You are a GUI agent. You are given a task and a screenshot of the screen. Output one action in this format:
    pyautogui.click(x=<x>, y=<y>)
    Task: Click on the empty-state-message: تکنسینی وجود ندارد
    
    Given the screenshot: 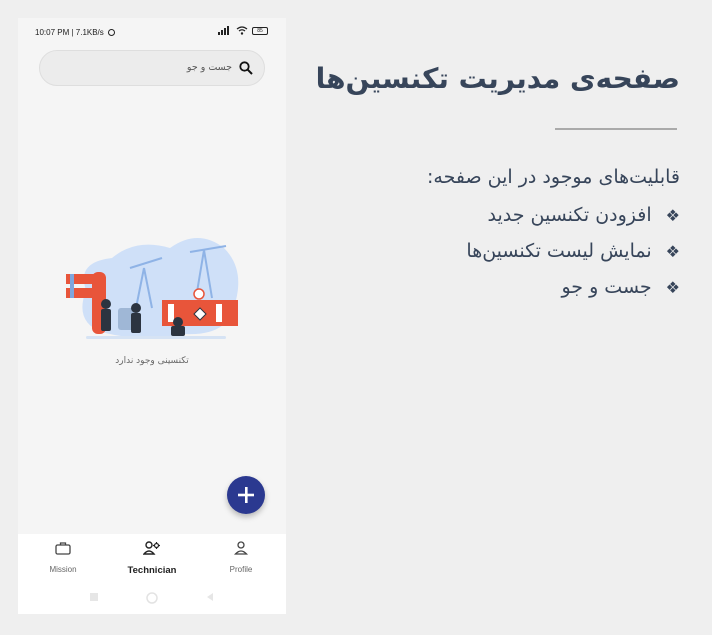 What is the action you would take?
    pyautogui.click(x=152, y=361)
    